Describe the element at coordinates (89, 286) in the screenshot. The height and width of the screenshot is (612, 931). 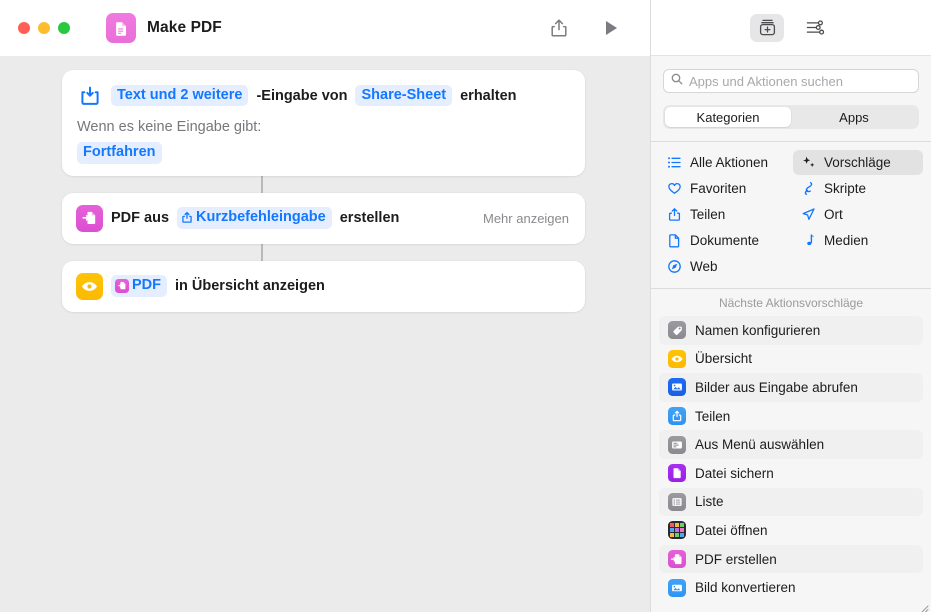
I see `quick-look-eye-icon` at that location.